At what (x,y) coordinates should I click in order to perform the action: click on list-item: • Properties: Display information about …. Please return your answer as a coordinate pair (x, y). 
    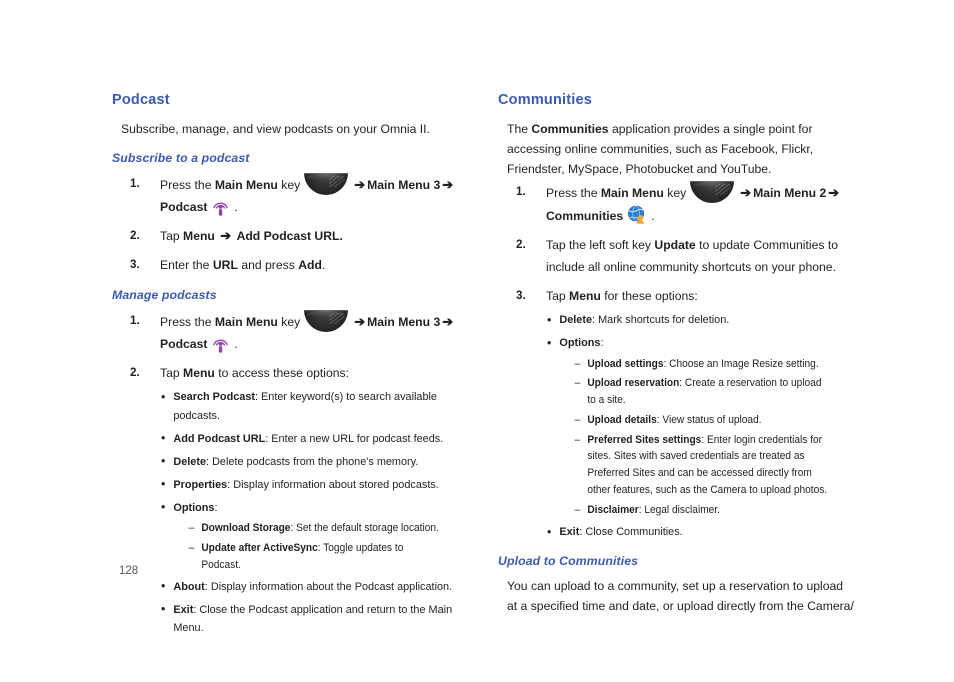
    Looking at the image, I should click on (308, 485).